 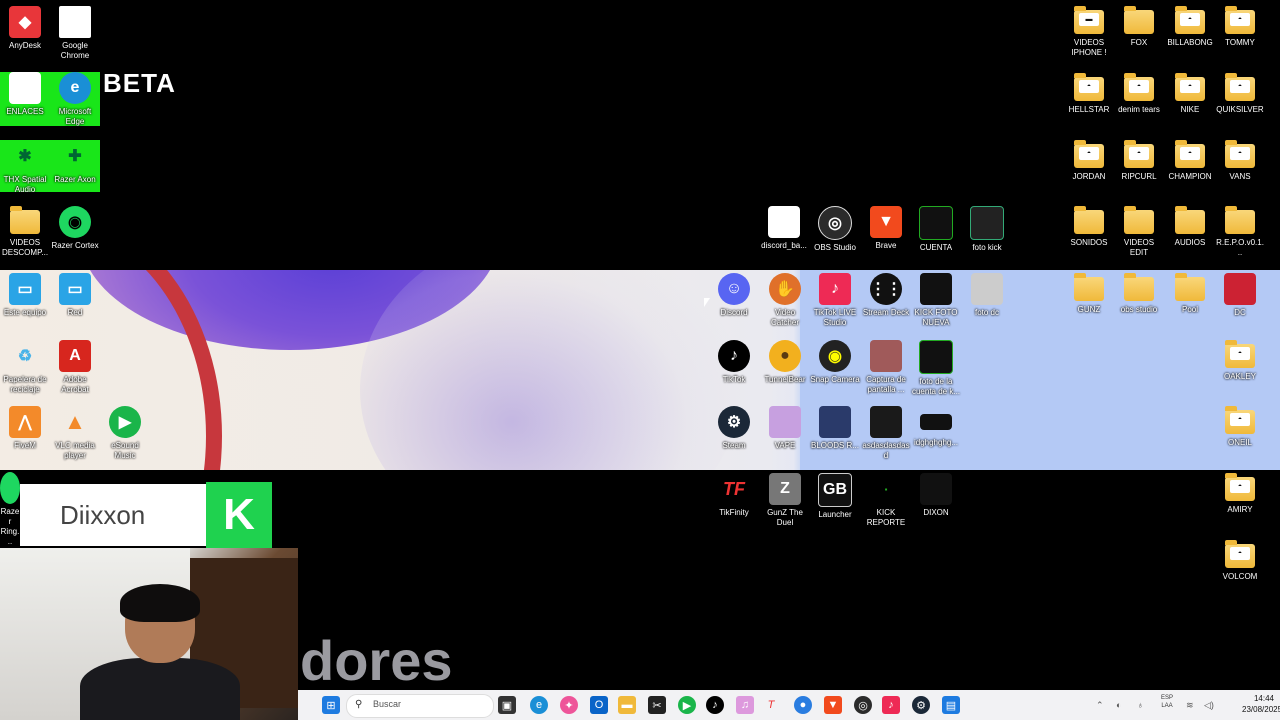 I want to click on play-icon: ▶, so click(x=125, y=422).